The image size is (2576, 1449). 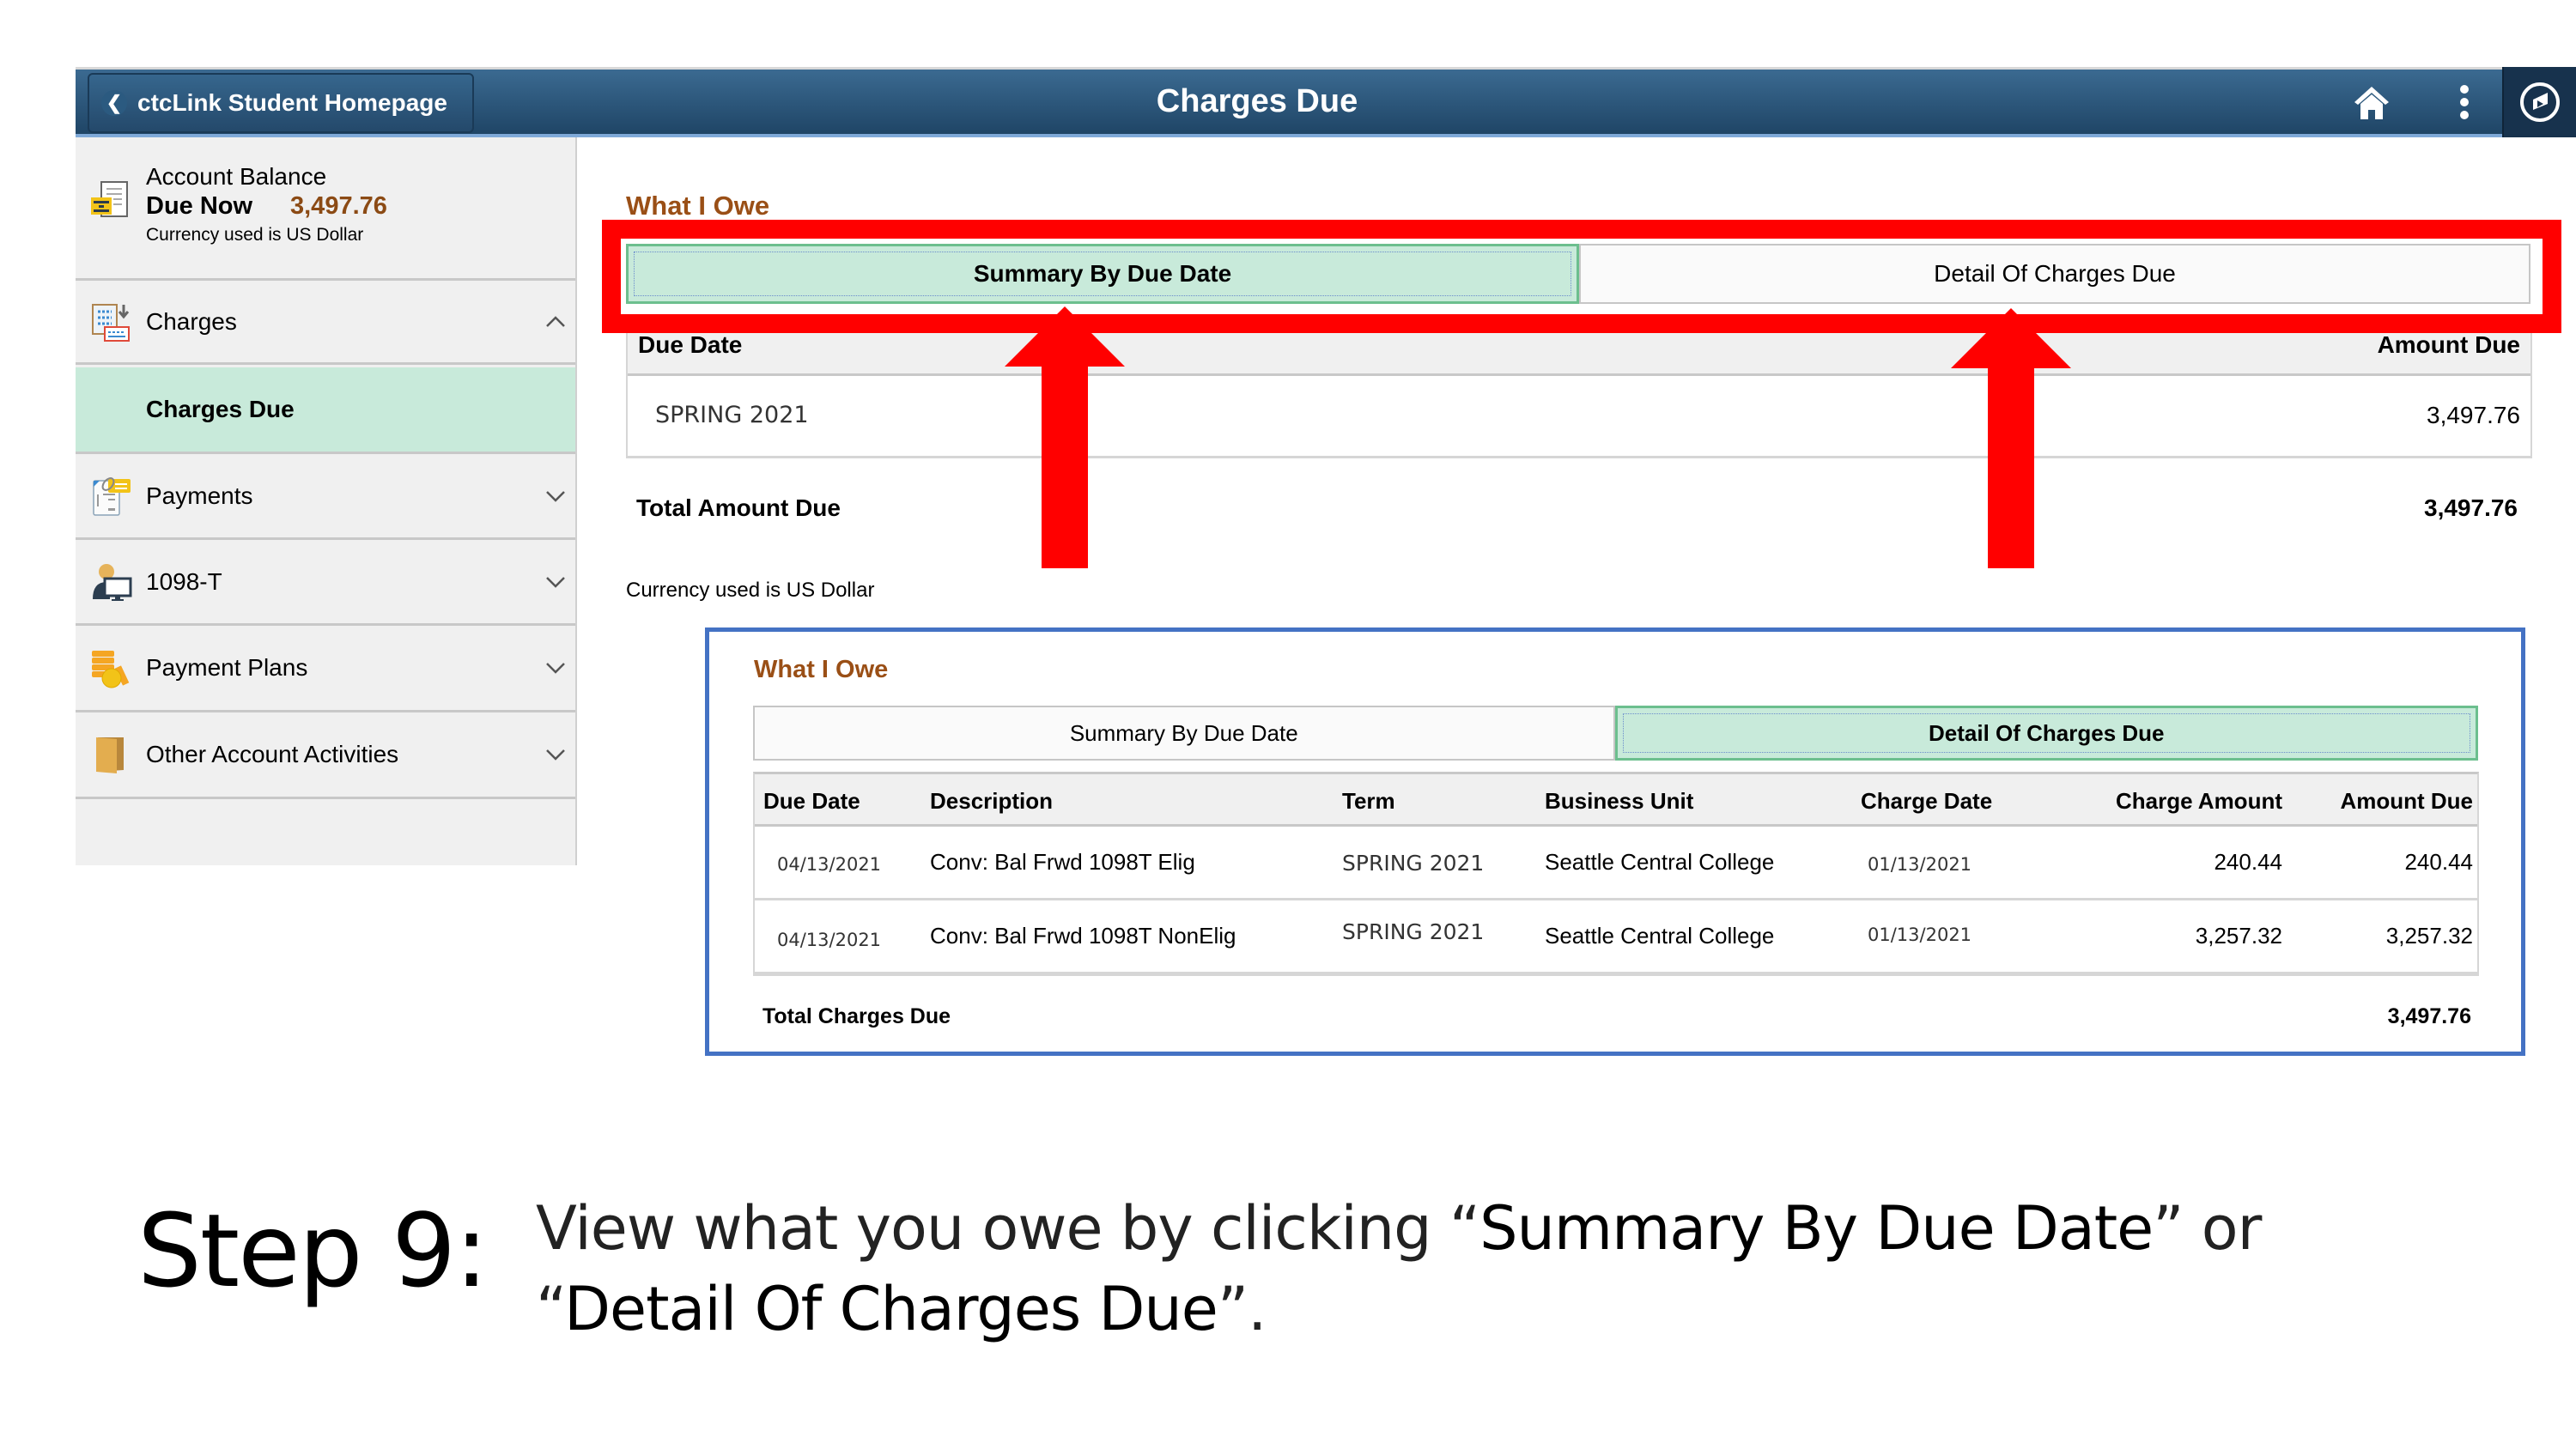 What do you see at coordinates (2429, 1016) in the screenshot?
I see `total-charges-due-value: 3,497.76` at bounding box center [2429, 1016].